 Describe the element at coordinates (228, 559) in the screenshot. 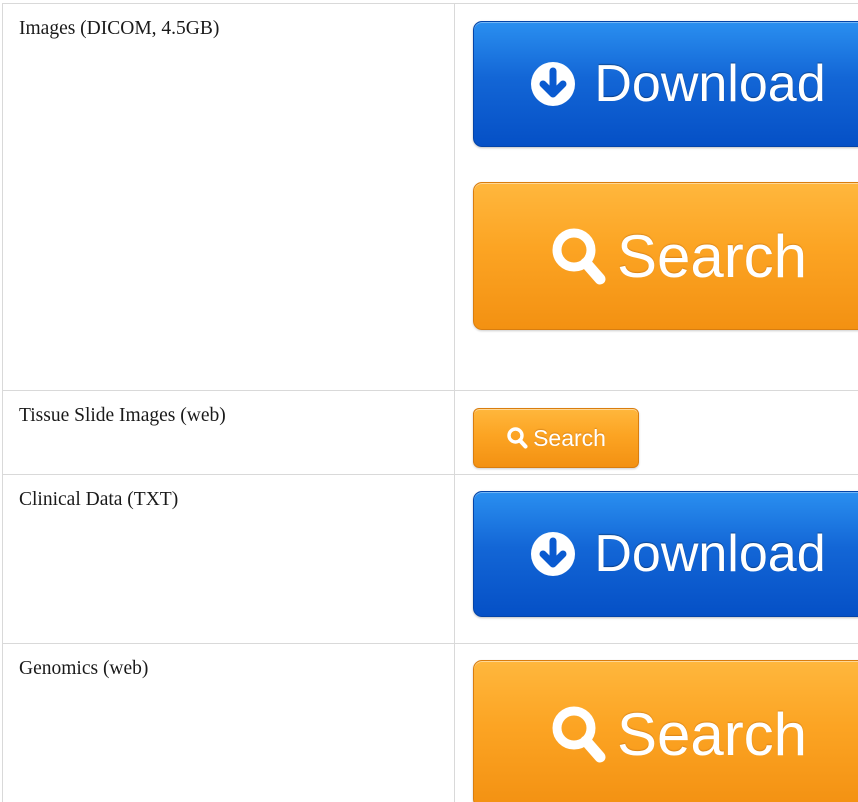

I see `label-cell: Clinical Data (TXT)` at that location.